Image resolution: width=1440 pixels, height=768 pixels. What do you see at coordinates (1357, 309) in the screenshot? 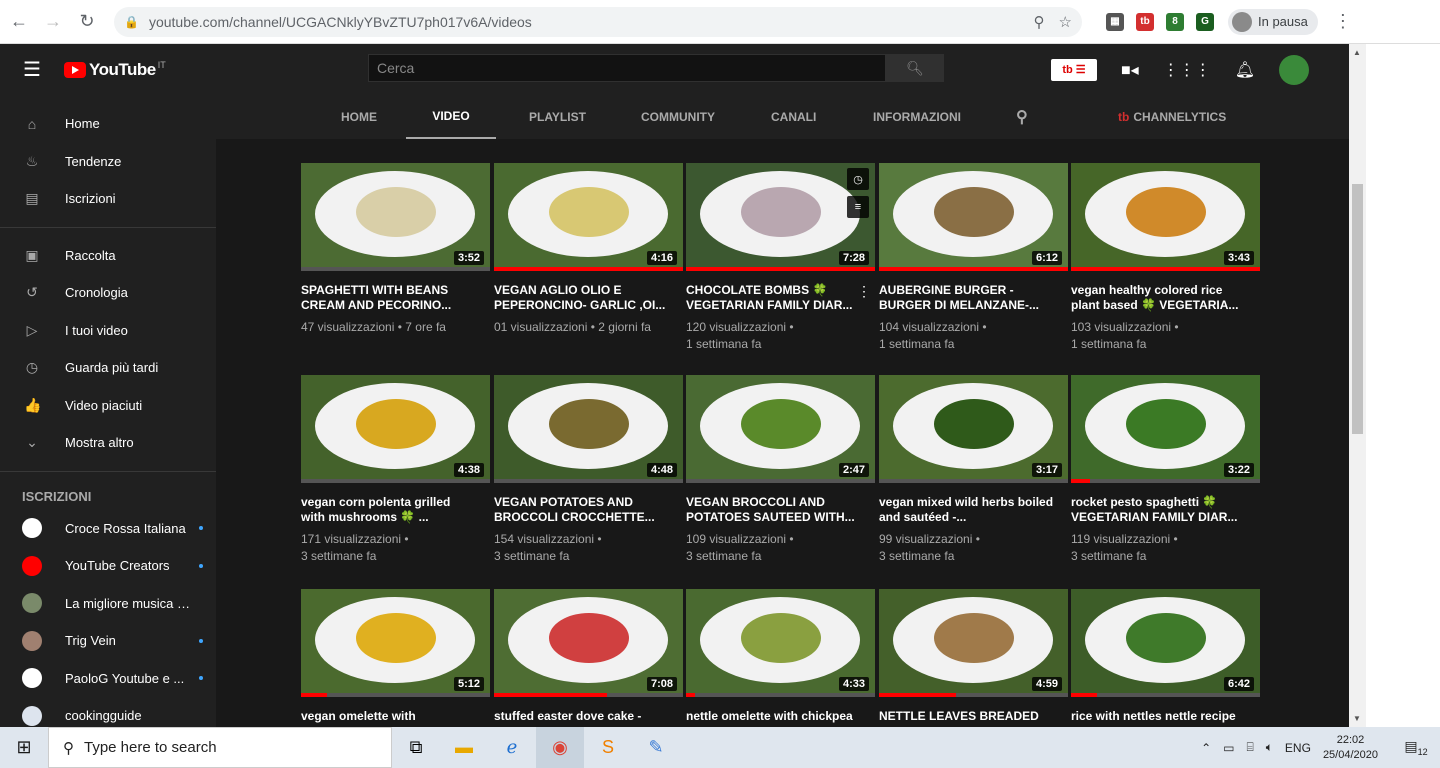
I see `scrollbar-thumb` at bounding box center [1357, 309].